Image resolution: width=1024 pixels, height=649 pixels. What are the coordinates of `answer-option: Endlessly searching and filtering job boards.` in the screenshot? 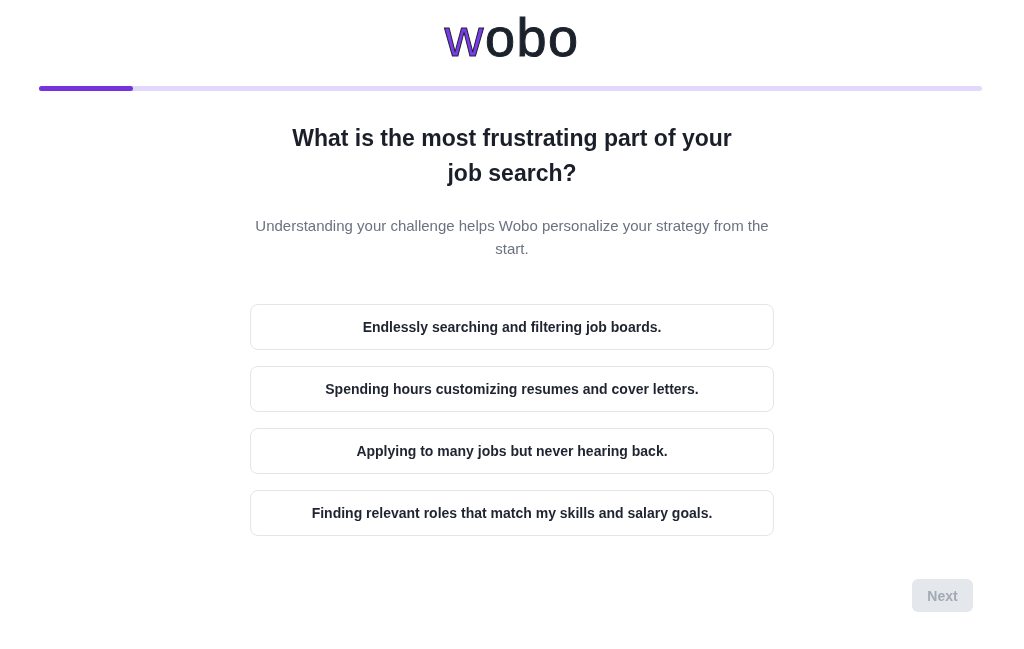 It's located at (512, 327).